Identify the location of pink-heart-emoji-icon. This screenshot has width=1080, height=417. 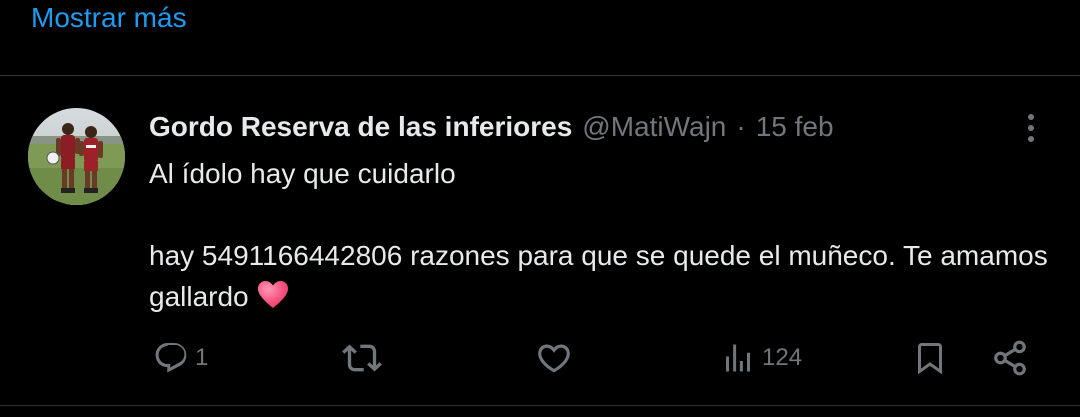
(273, 300).